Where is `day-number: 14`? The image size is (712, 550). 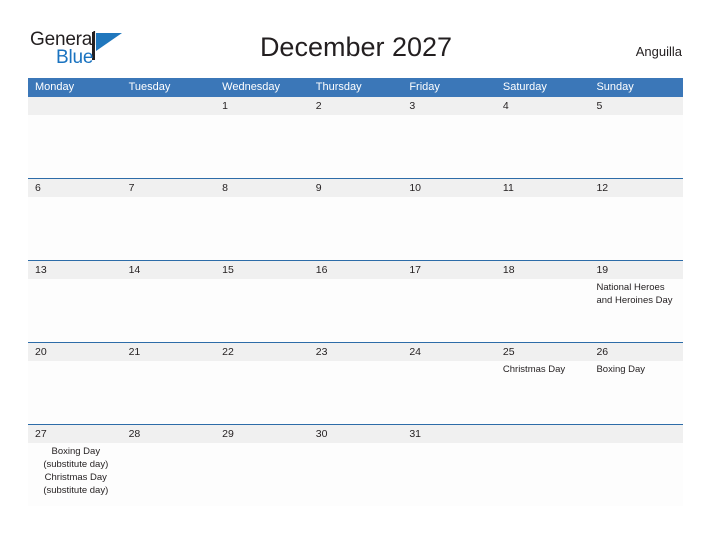
day-number: 14 is located at coordinates (169, 270).